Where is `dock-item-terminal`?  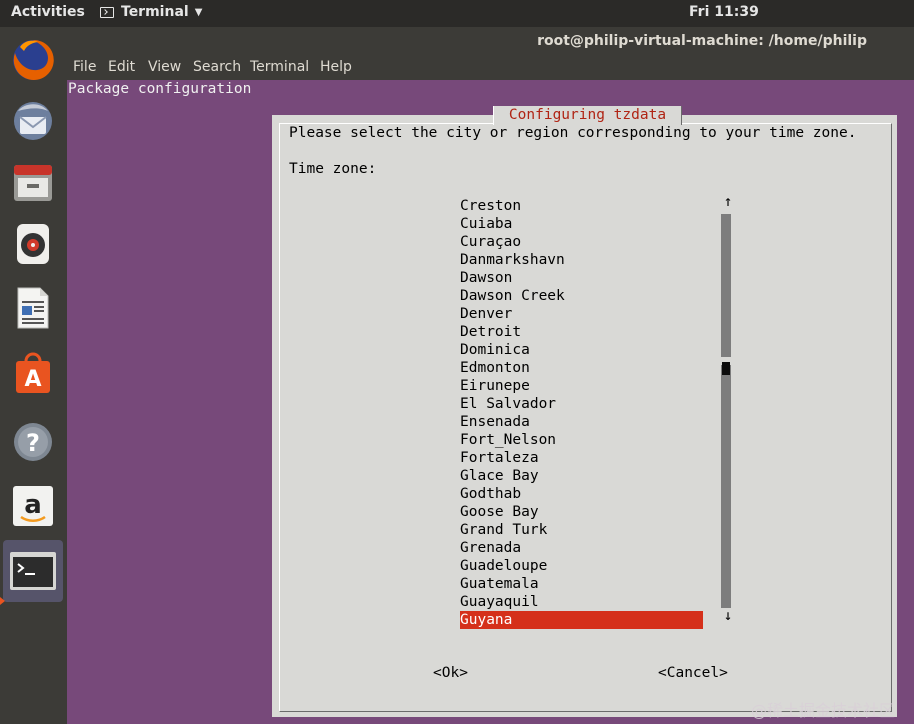
dock-item-terminal is located at coordinates (33, 571).